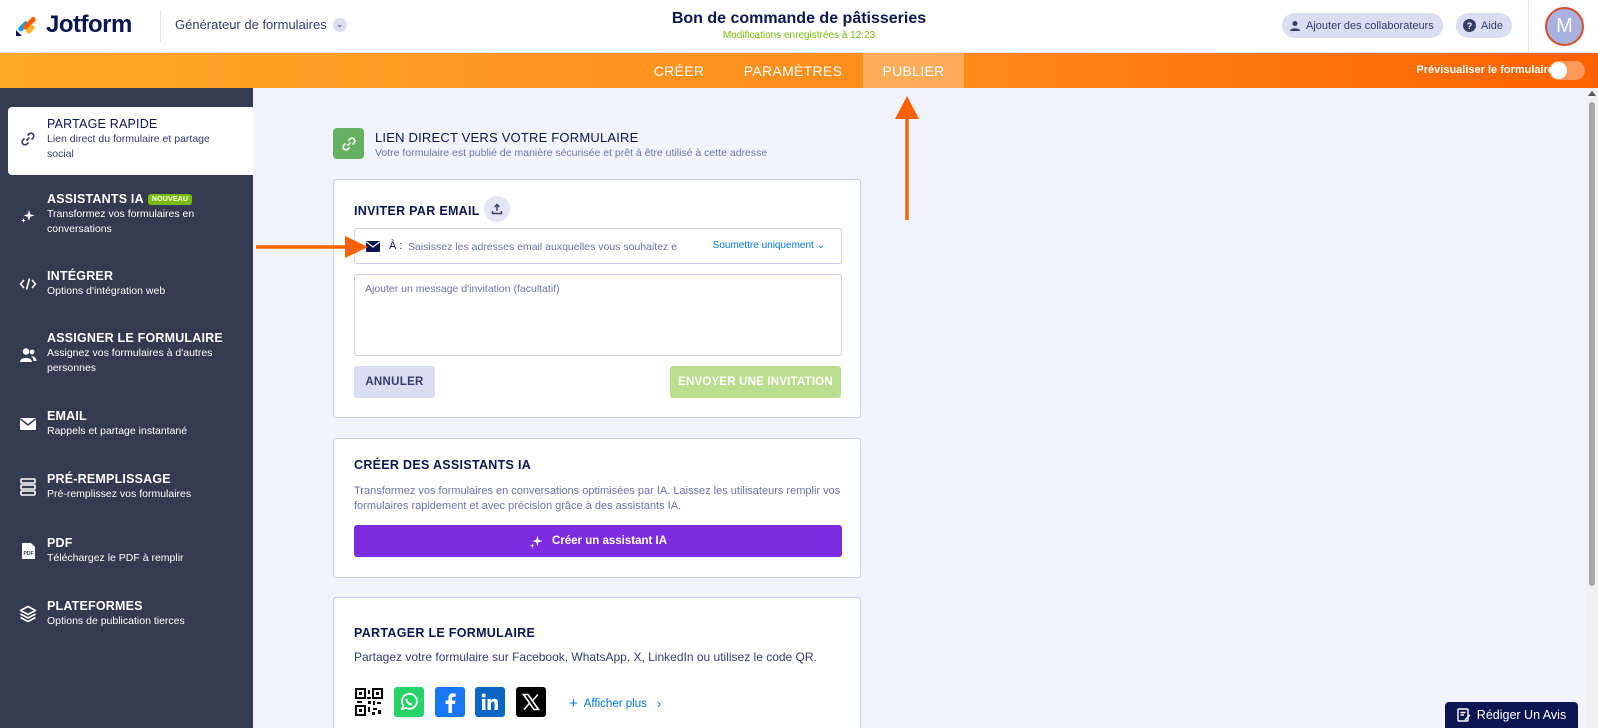  What do you see at coordinates (1492, 25) in the screenshot?
I see `help-label: Aide` at bounding box center [1492, 25].